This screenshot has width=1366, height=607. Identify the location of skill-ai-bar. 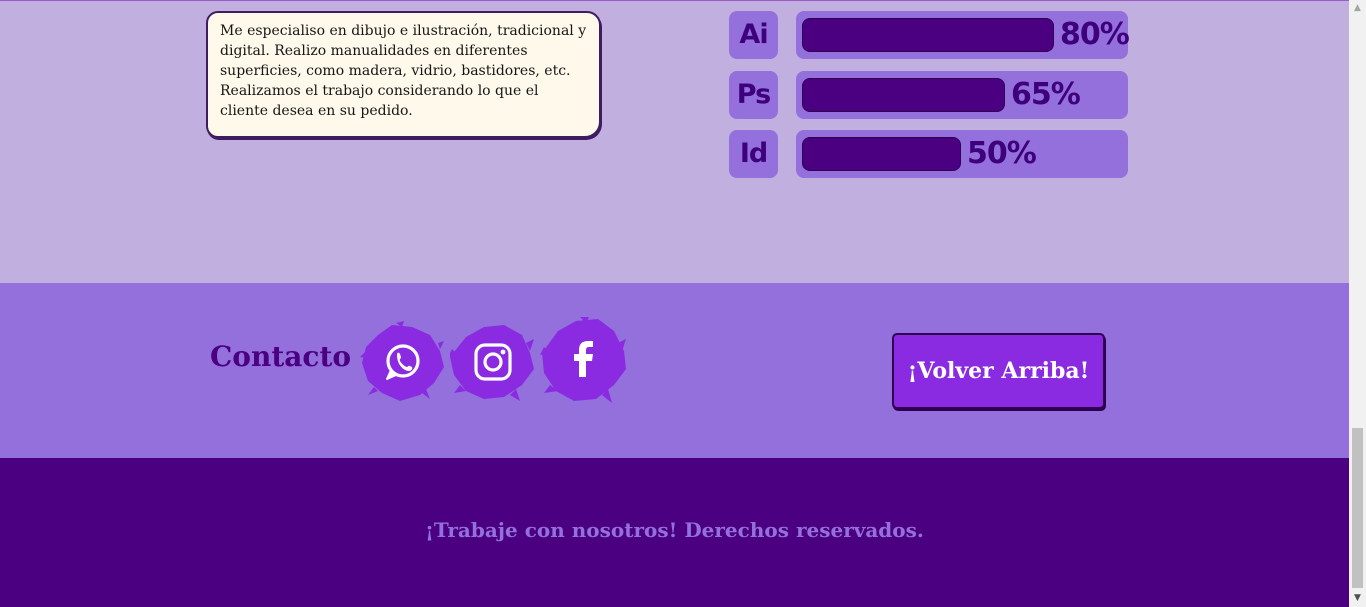
(928, 35).